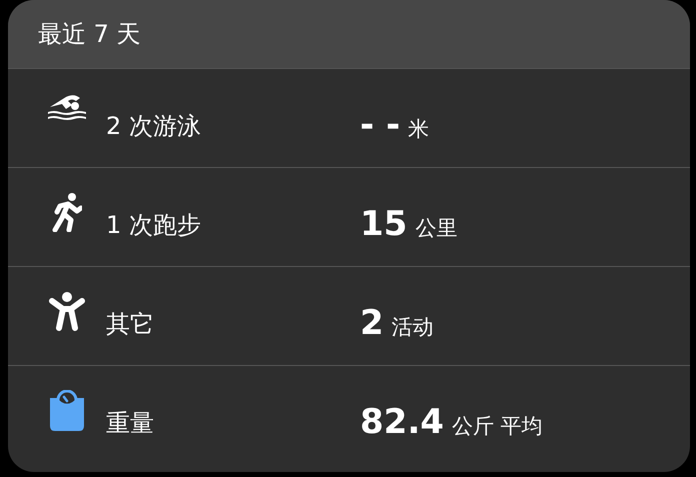  What do you see at coordinates (67, 107) in the screenshot?
I see `swimmer-icon` at bounding box center [67, 107].